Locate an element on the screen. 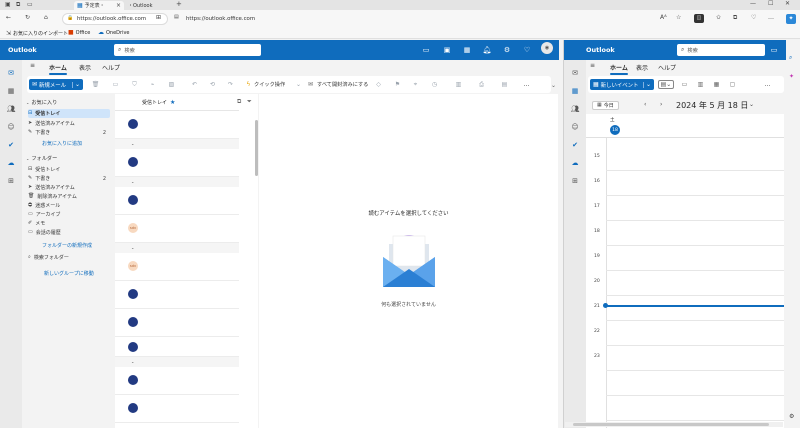 The image size is (800, 428). address-input: 🔒 https://outlook.office.com is located at coordinates (115, 19).